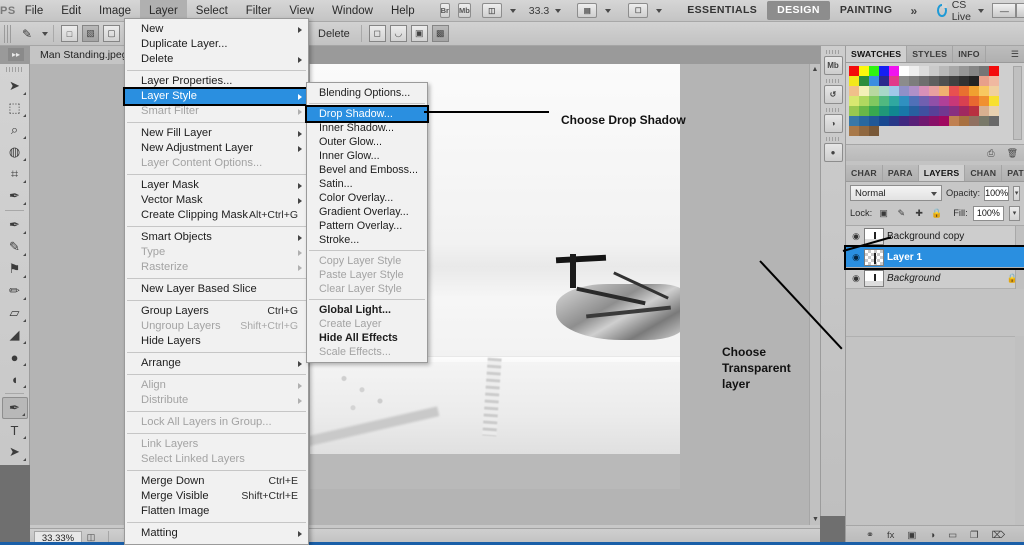 This screenshot has width=1024, height=545. What do you see at coordinates (1012, 153) in the screenshot?
I see `delete-swatch-icon: 🗑` at bounding box center [1012, 153].